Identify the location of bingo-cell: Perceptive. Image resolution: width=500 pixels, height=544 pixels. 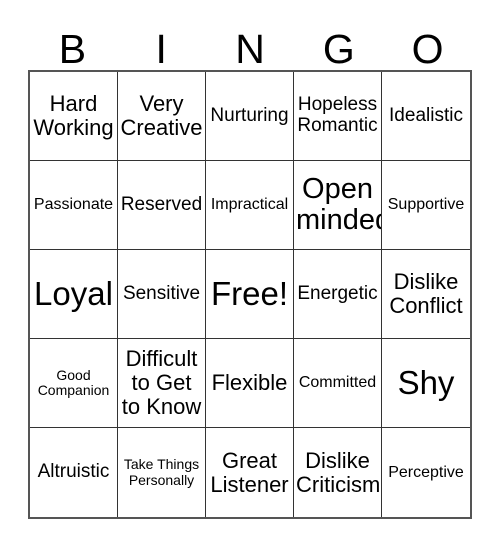
(426, 472).